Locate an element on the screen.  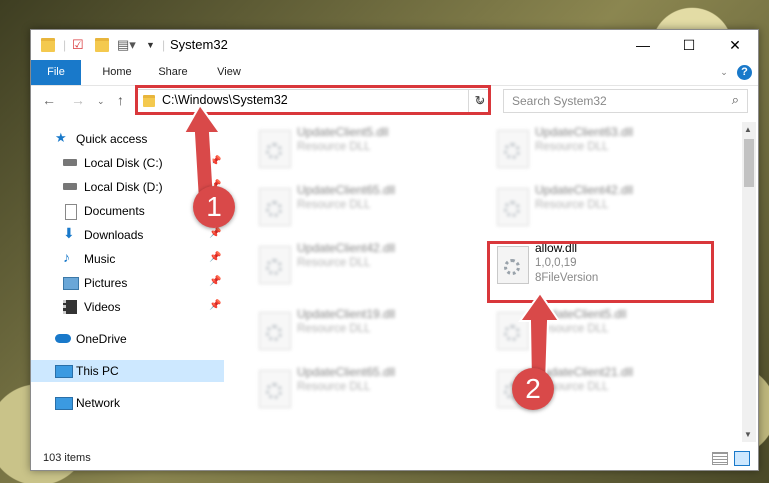
title-bar: | ☑ ▤▾ ▼ | System32 — ☐ ✕ is located at coordinates (394, 45).